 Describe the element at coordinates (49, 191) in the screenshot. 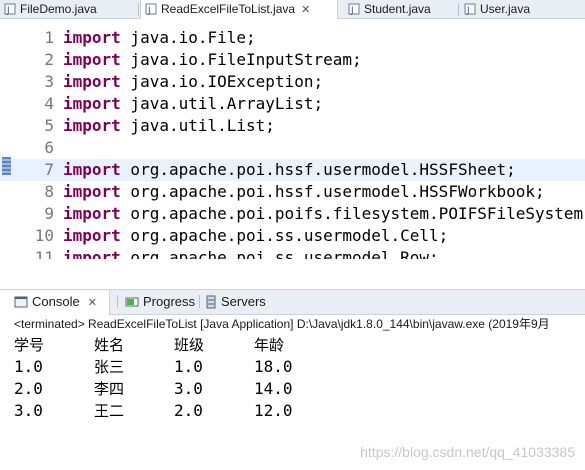

I see `line-number: 8` at that location.